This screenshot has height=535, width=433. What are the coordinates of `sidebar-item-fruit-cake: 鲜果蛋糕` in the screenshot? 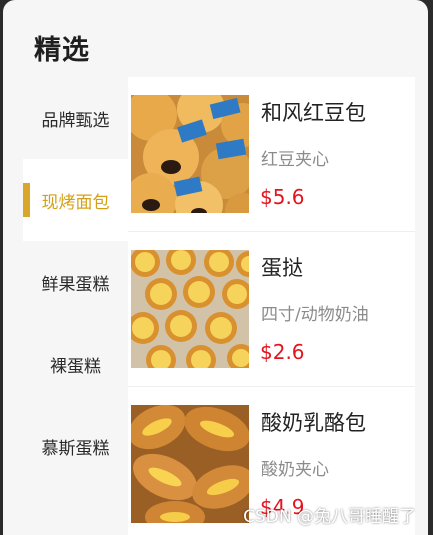 It's located at (75, 282).